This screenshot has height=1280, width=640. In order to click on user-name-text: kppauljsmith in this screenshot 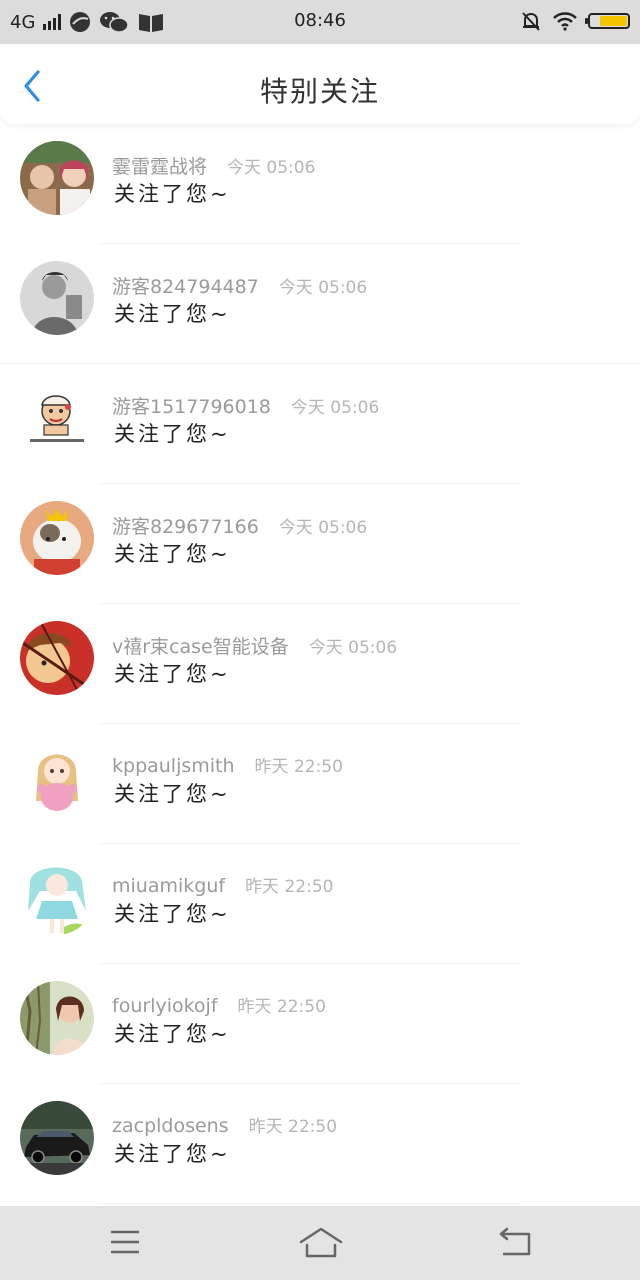, I will do `click(173, 766)`.